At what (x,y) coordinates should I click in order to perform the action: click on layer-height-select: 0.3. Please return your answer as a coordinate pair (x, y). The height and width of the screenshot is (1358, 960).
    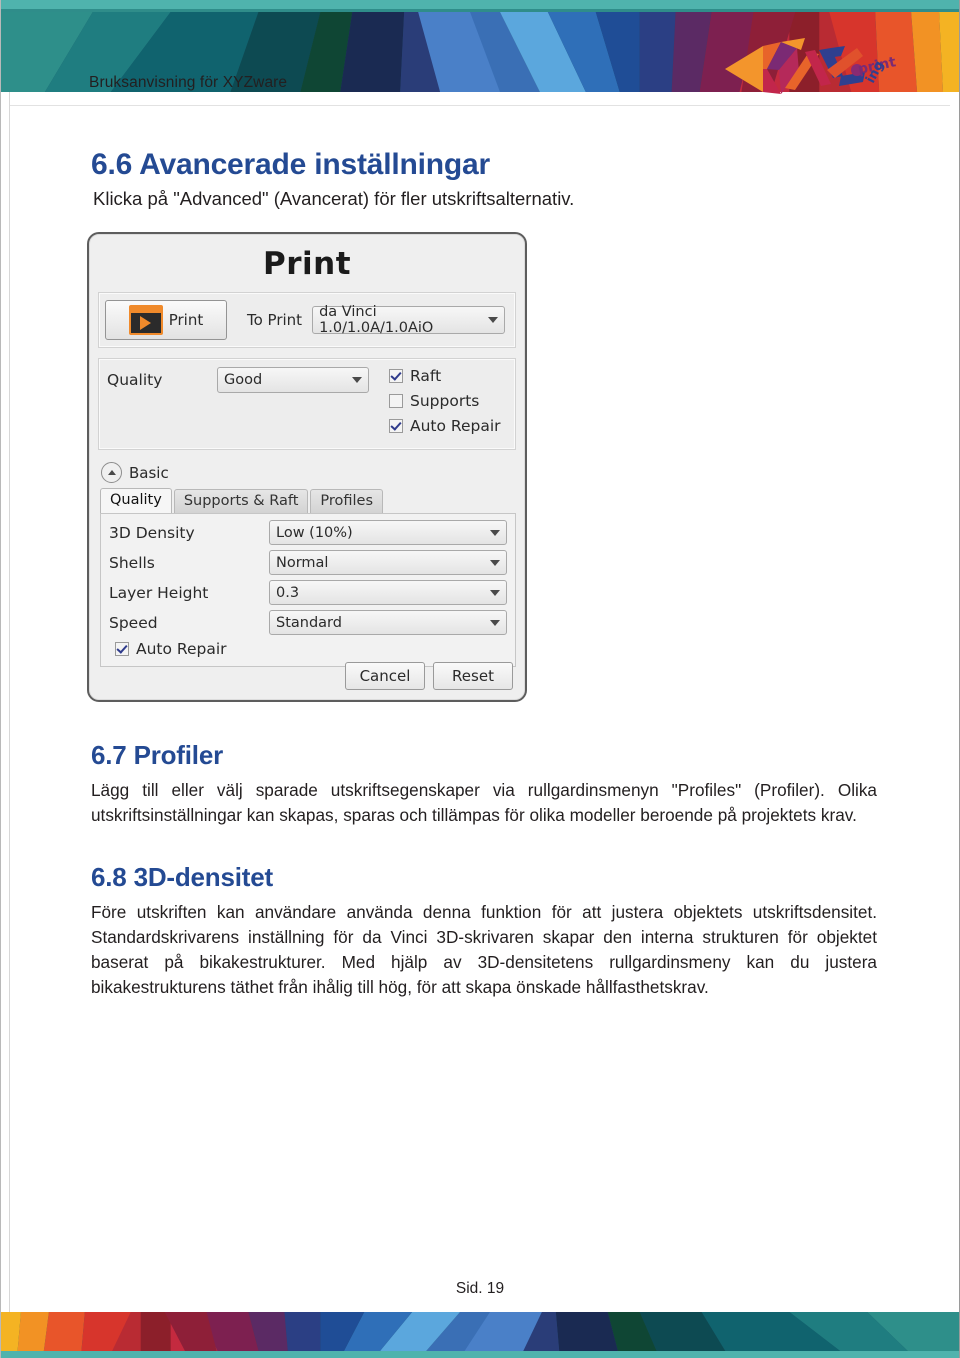
    Looking at the image, I should click on (388, 592).